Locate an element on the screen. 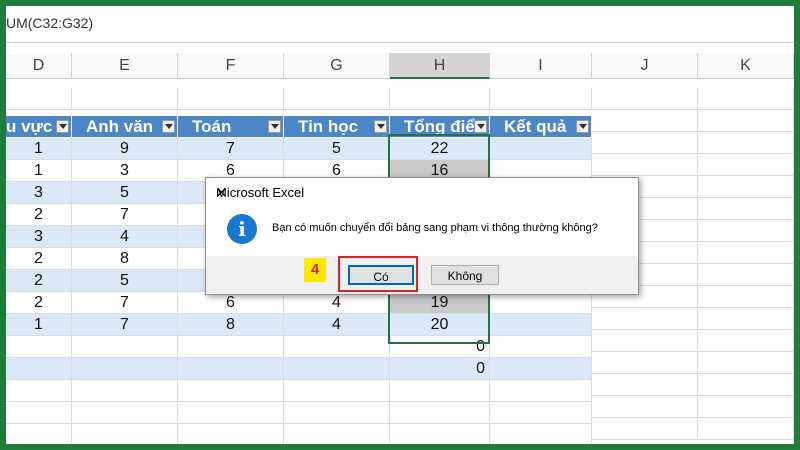  table-header-cell: Kết quả is located at coordinates (541, 127).